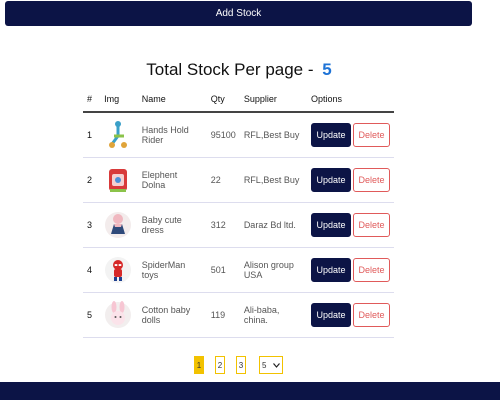 The image size is (500, 400). I want to click on page-button-3: 3, so click(241, 365).